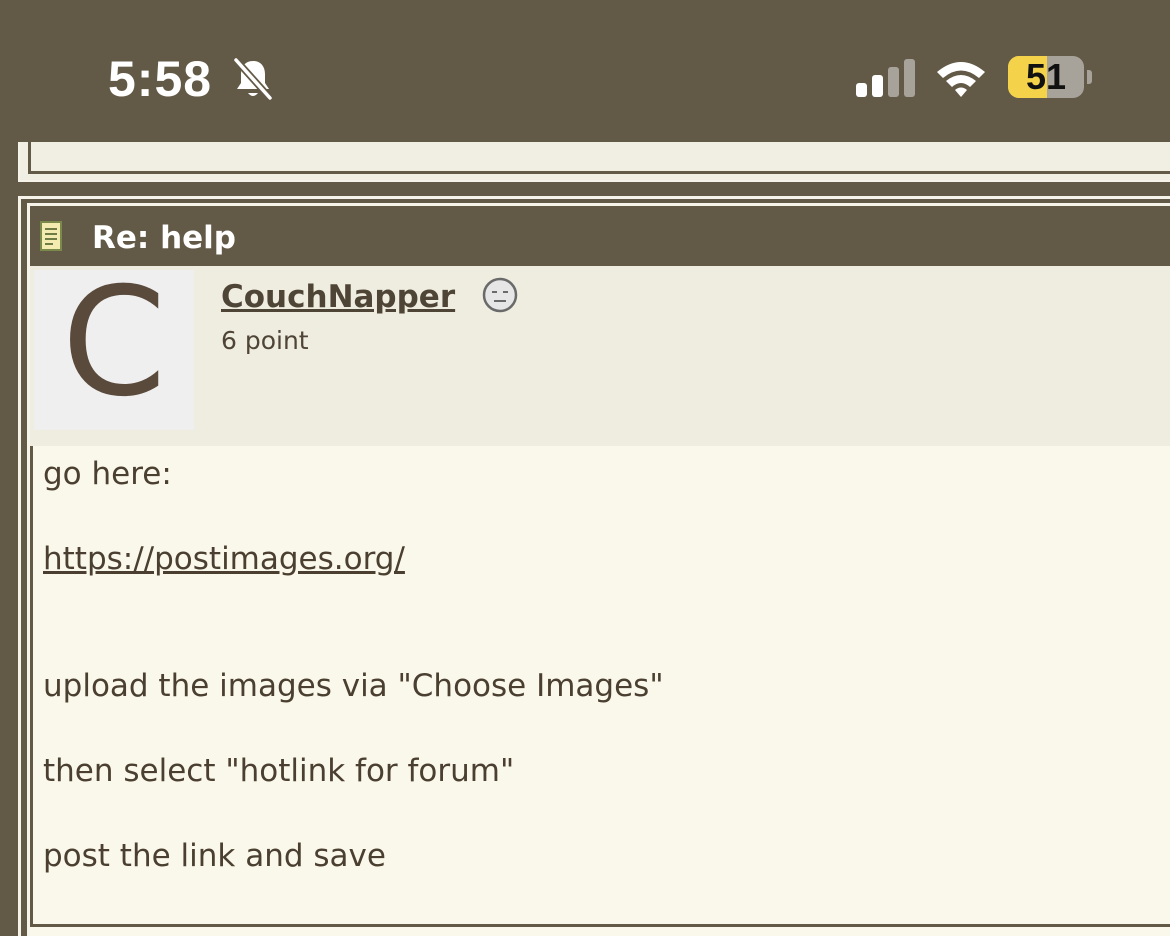 Image resolution: width=1170 pixels, height=936 pixels. I want to click on battery-icon: 51, so click(1046, 77).